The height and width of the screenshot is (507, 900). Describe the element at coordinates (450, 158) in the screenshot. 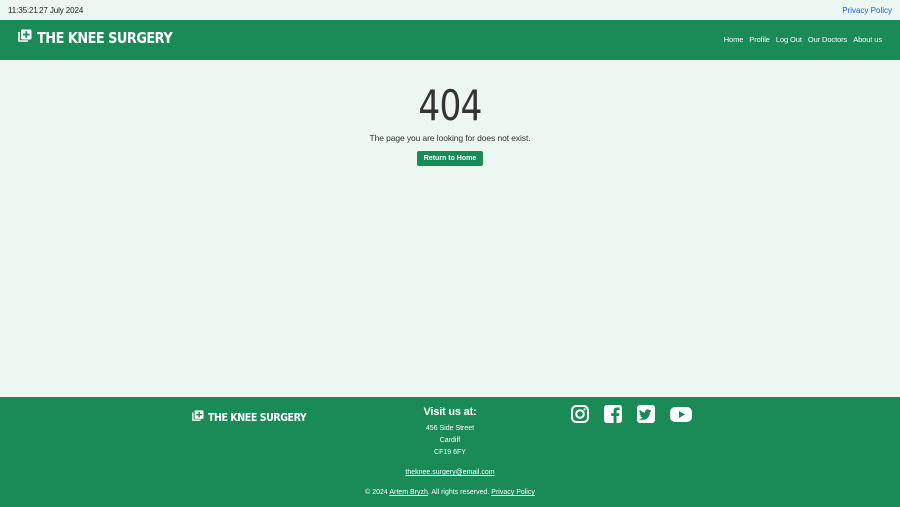

I see `return-home-button: Return to Home` at that location.